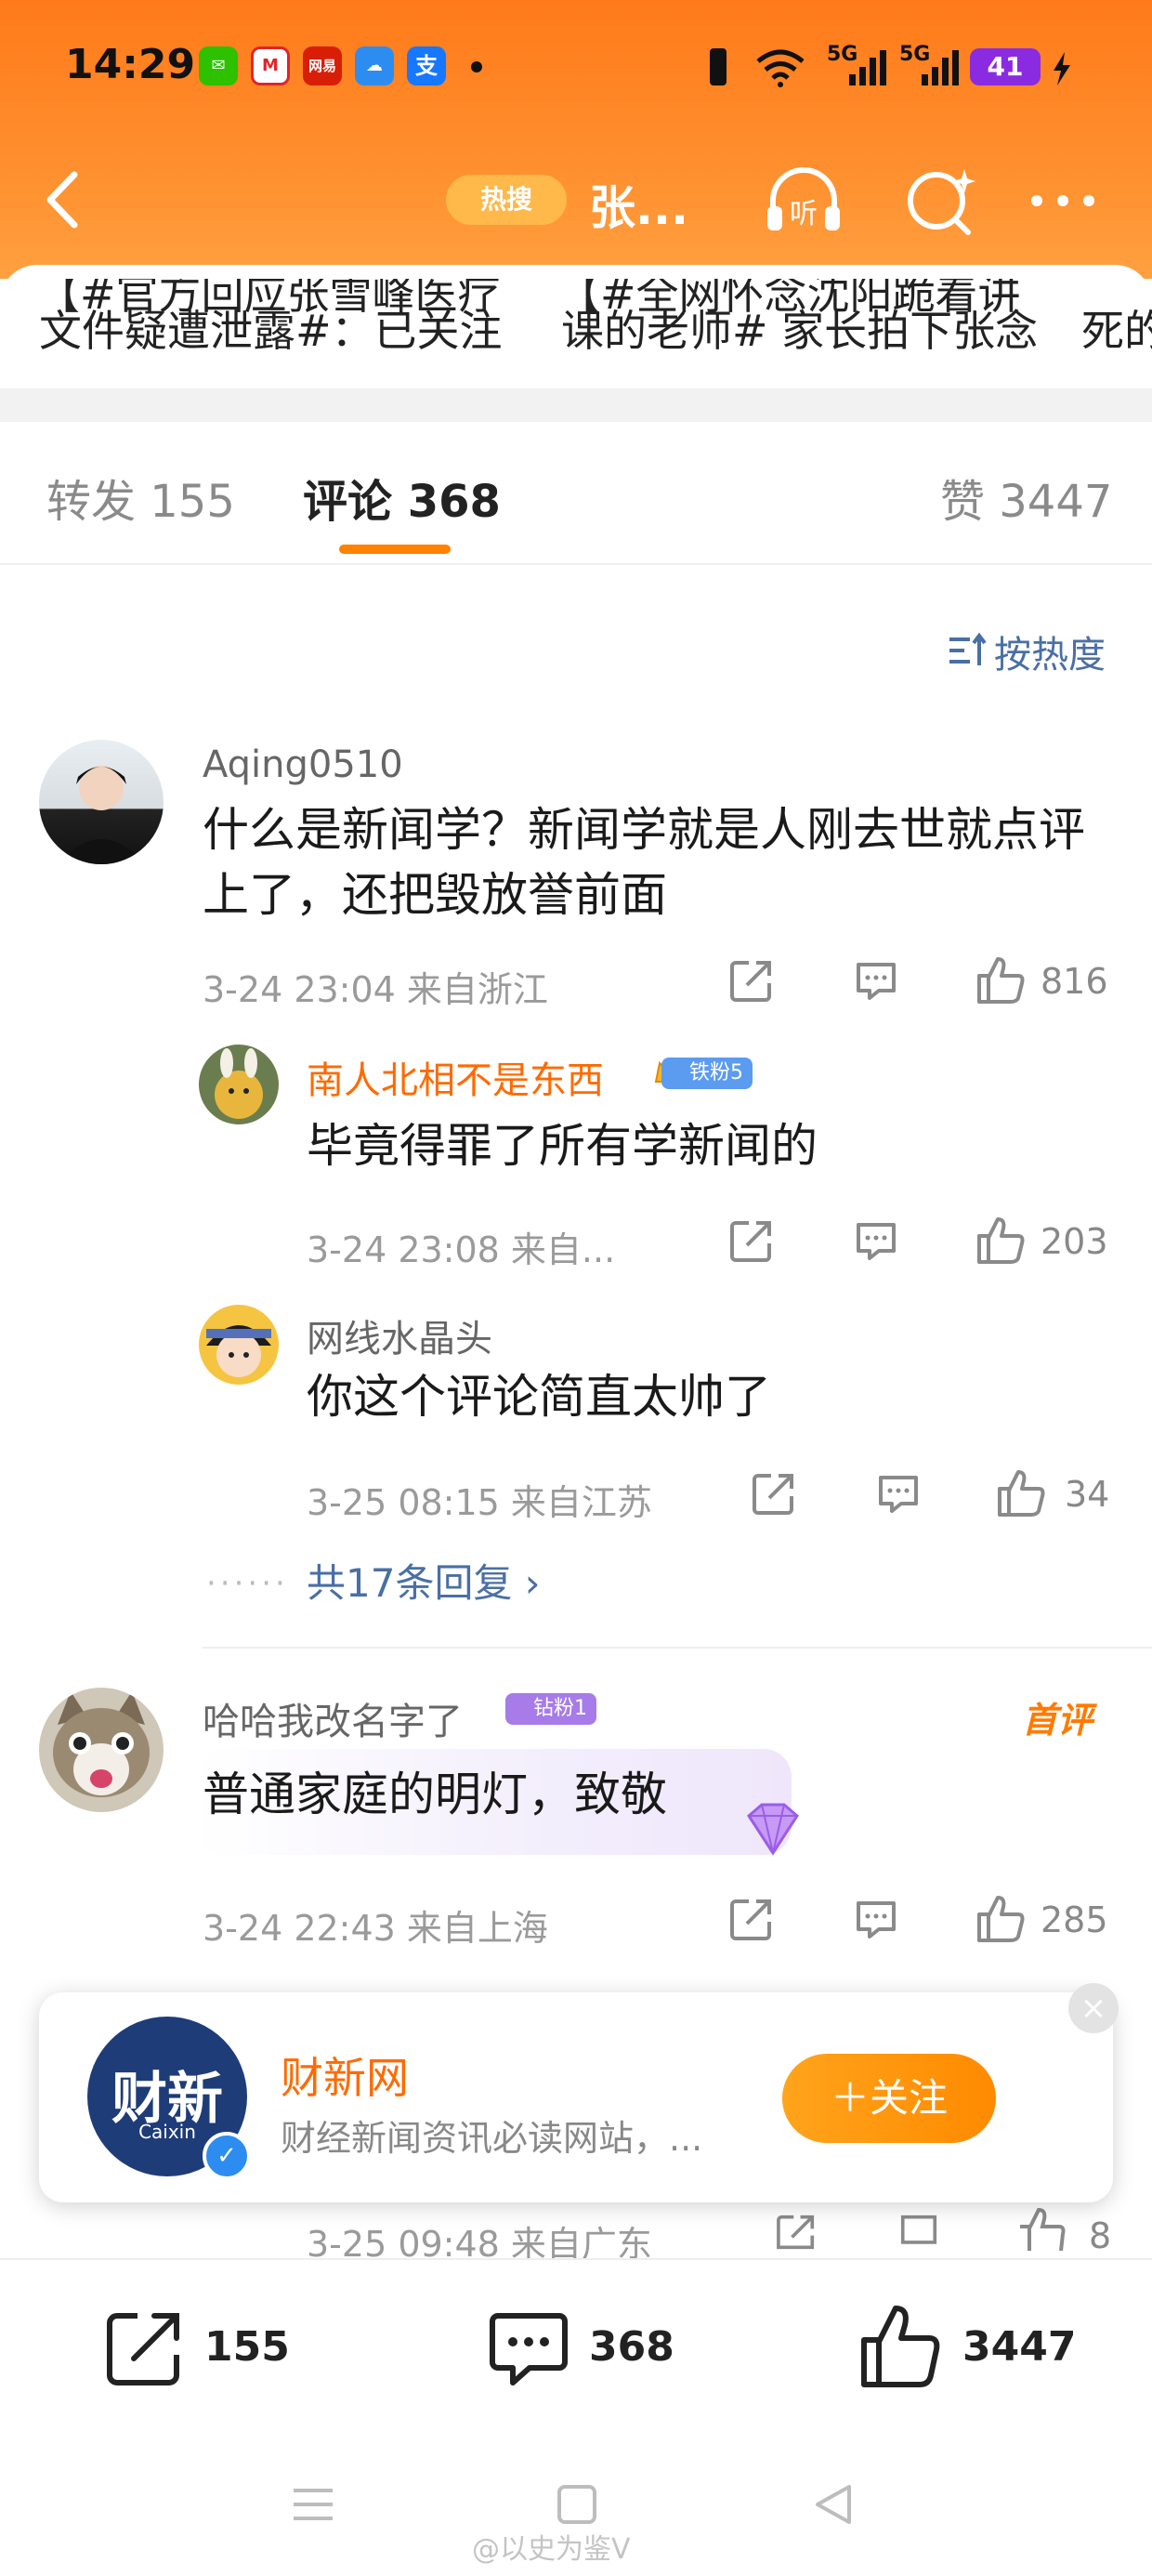 This screenshot has height=2576, width=1152. I want to click on close-icon: ×, so click(1093, 2008).